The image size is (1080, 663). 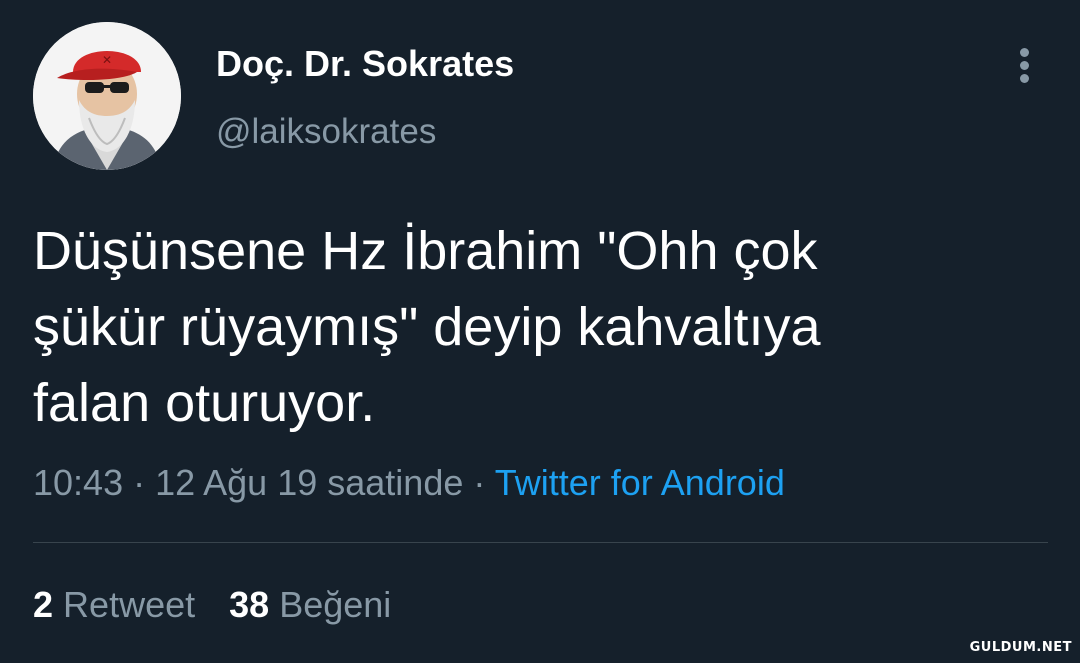 I want to click on like-label: Beğeni, so click(x=335, y=604).